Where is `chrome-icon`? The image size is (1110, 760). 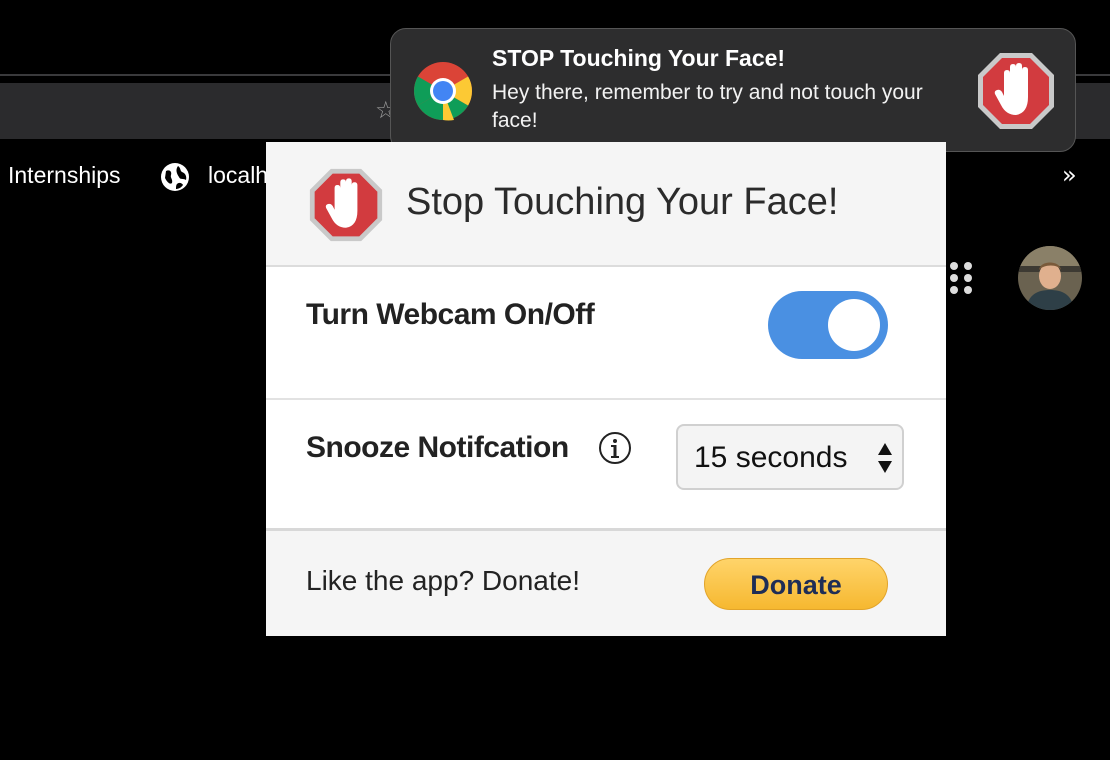
chrome-icon is located at coordinates (443, 91).